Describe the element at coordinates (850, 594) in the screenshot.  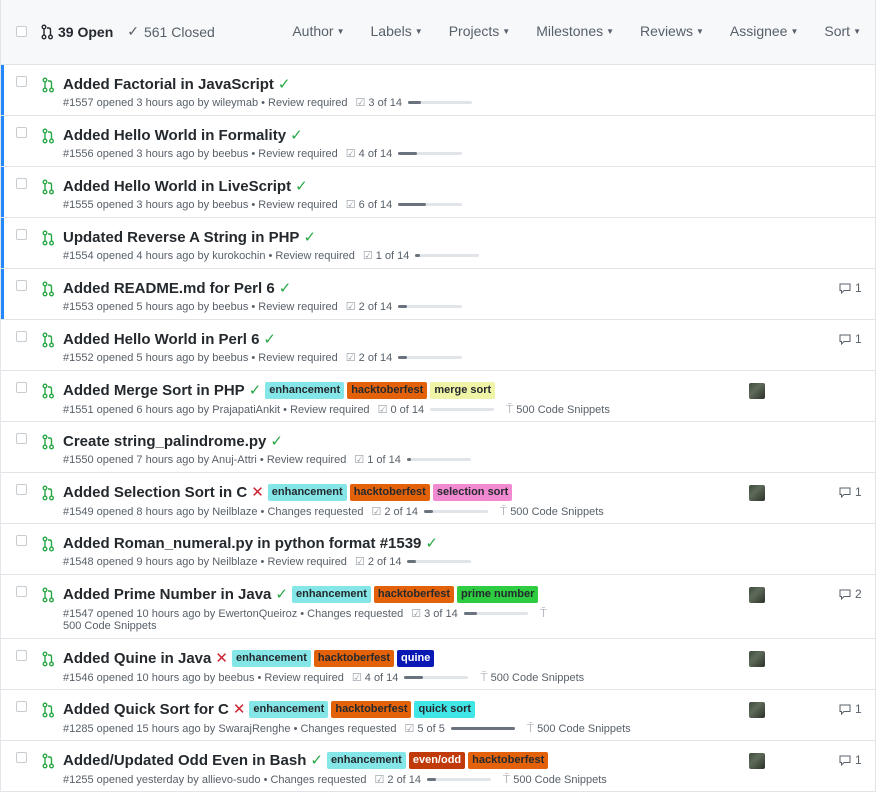
I see `comment-count: 2` at that location.